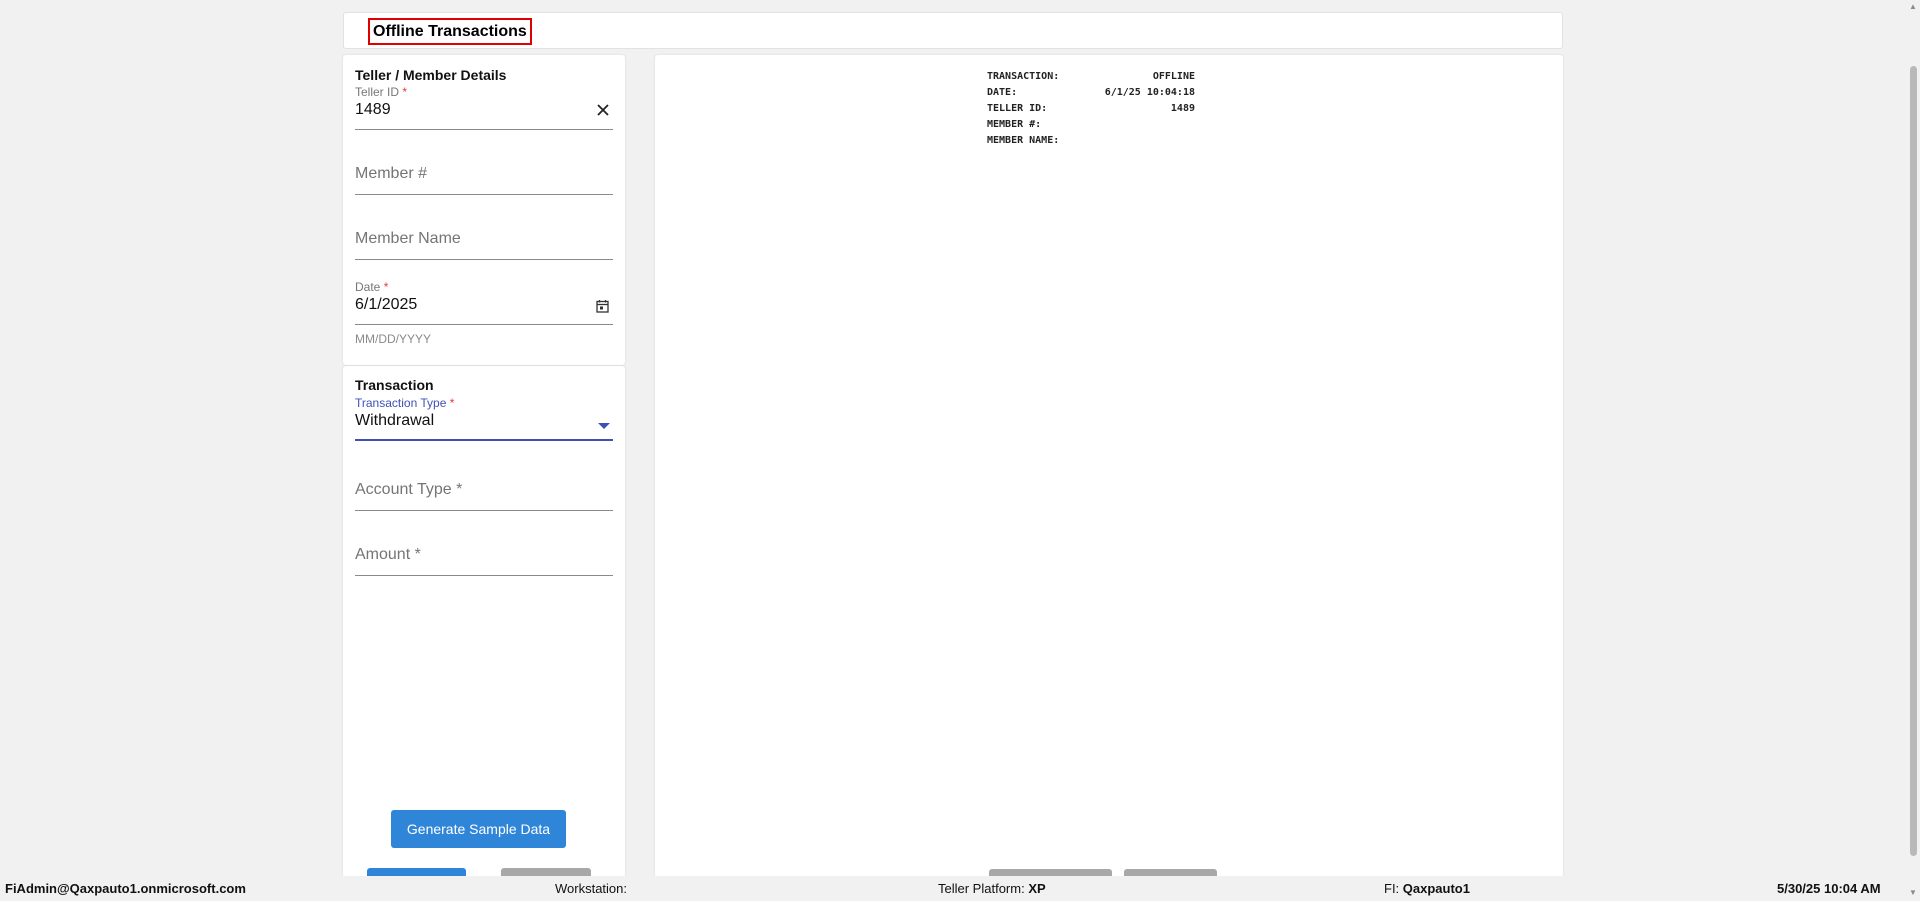 This screenshot has height=901, width=1920. Describe the element at coordinates (394, 421) in the screenshot. I see `transaction-type-value: Withdrawal` at that location.